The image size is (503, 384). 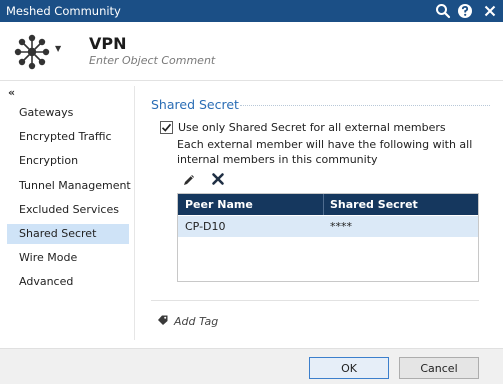 What do you see at coordinates (315, 300) in the screenshot?
I see `content-divider` at bounding box center [315, 300].